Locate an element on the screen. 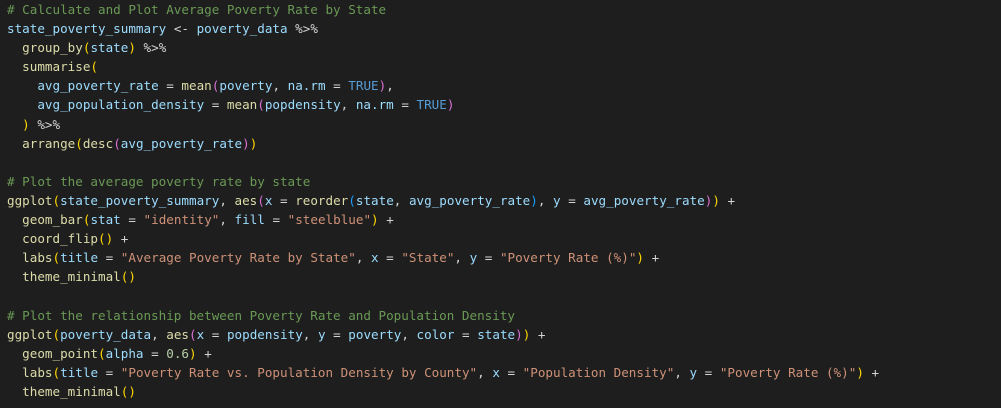  code-token: "Poverty Rate (%)" is located at coordinates (568, 258).